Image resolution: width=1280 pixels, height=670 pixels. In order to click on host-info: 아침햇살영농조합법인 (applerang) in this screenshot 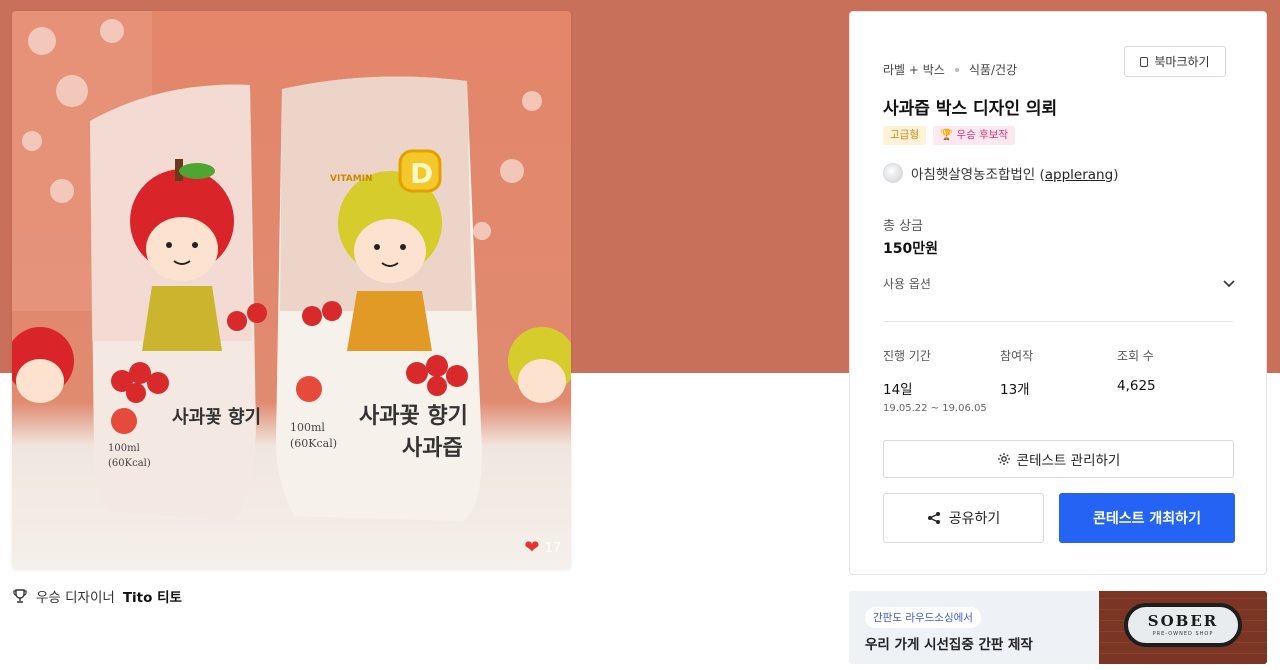, I will do `click(1000, 173)`.